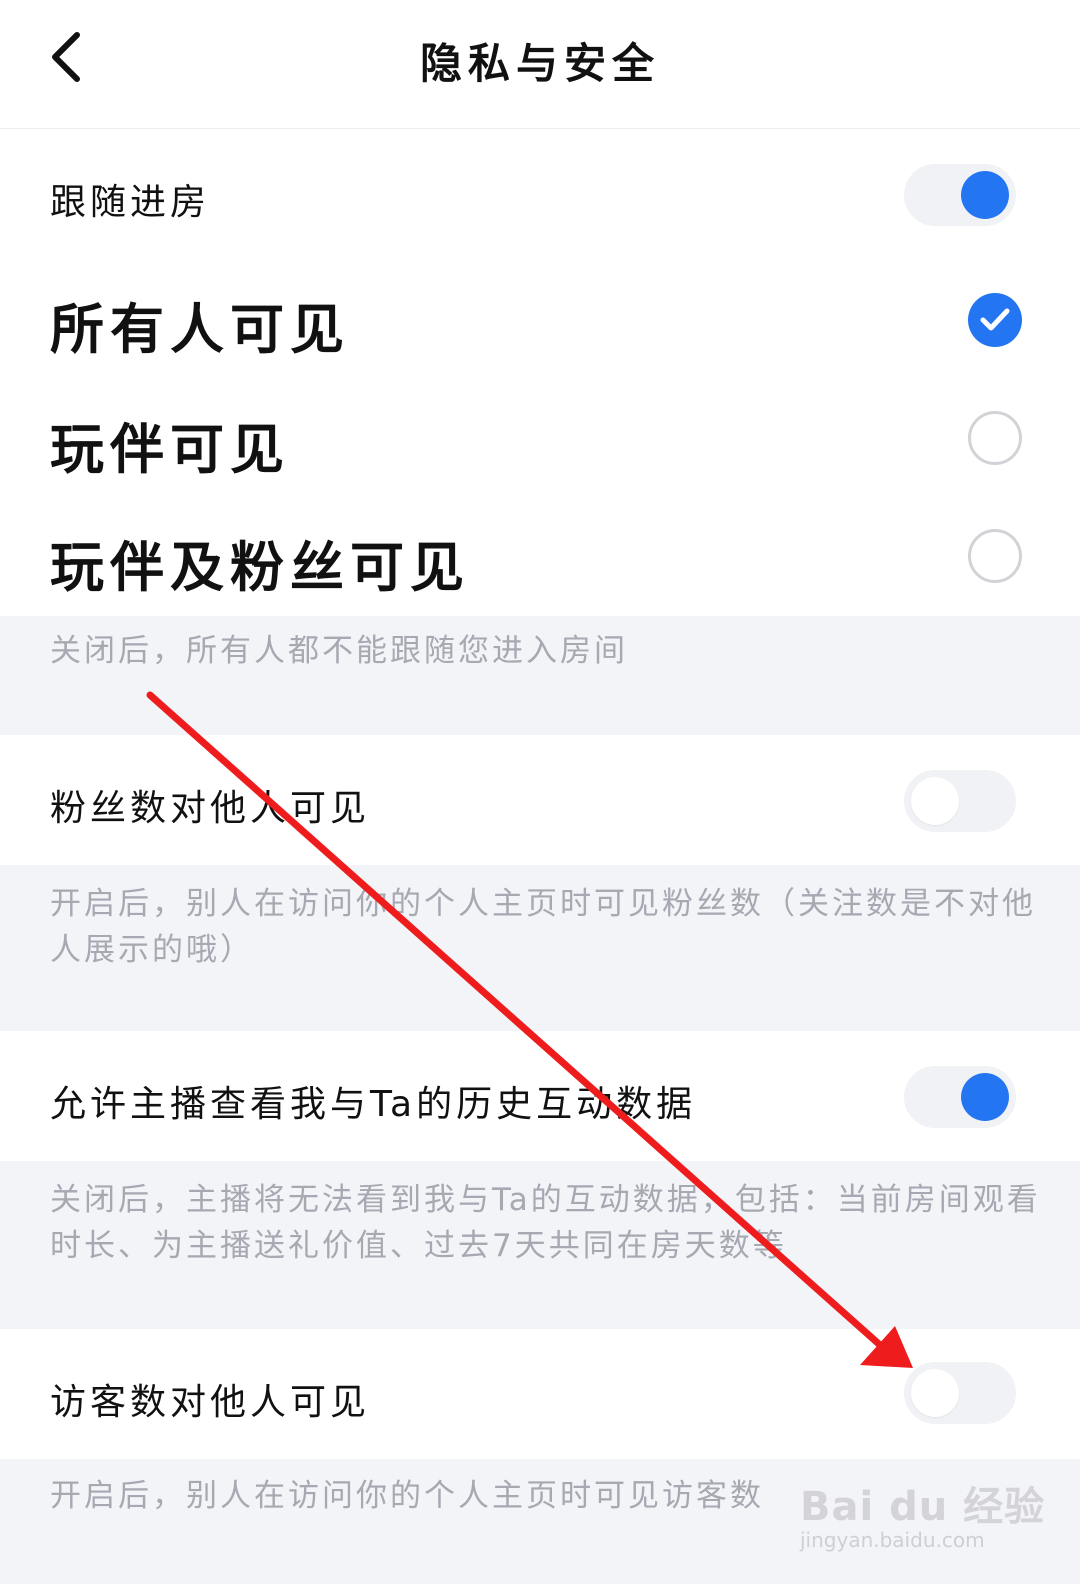  What do you see at coordinates (210, 1402) in the screenshot?
I see `visitors-visible-label: 访客数对他人可见` at bounding box center [210, 1402].